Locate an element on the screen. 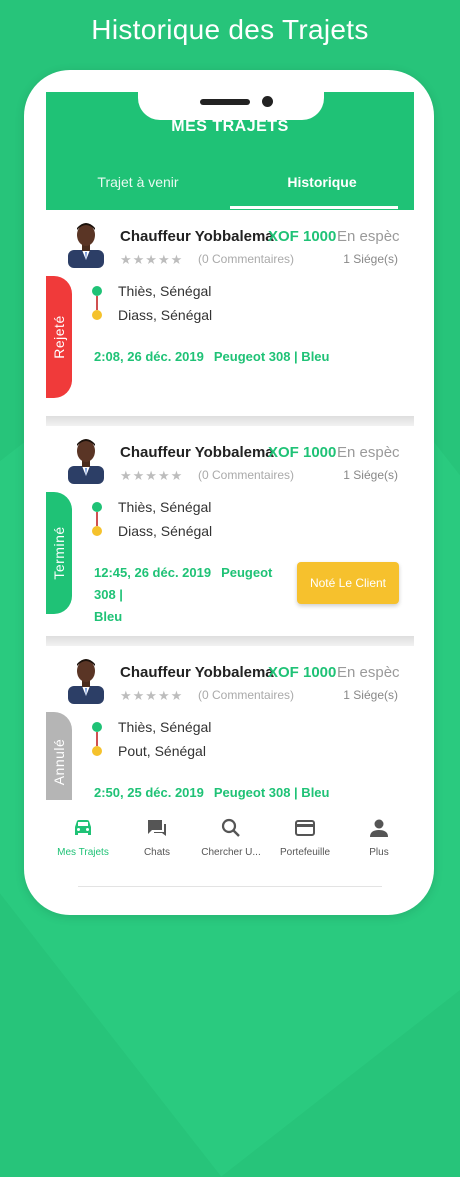 The height and width of the screenshot is (1177, 460). nav-more: Plus is located at coordinates (378, 829).